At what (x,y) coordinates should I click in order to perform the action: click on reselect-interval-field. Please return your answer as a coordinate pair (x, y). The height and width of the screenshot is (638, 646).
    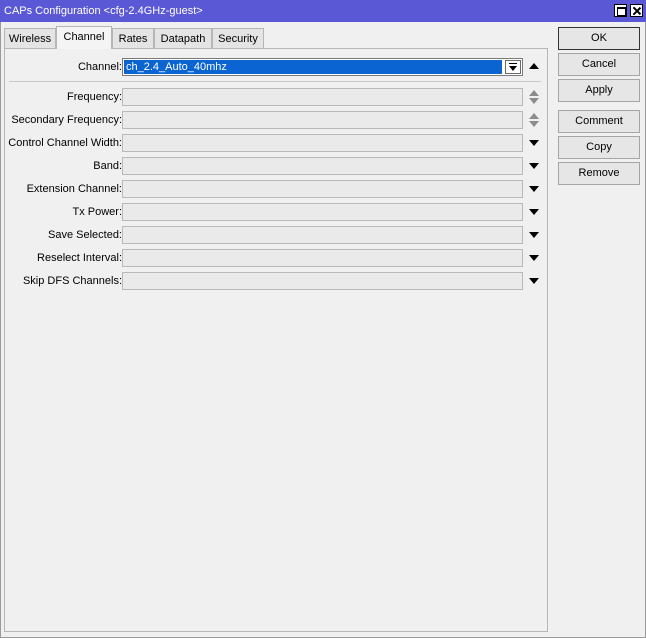
    Looking at the image, I should click on (322, 258).